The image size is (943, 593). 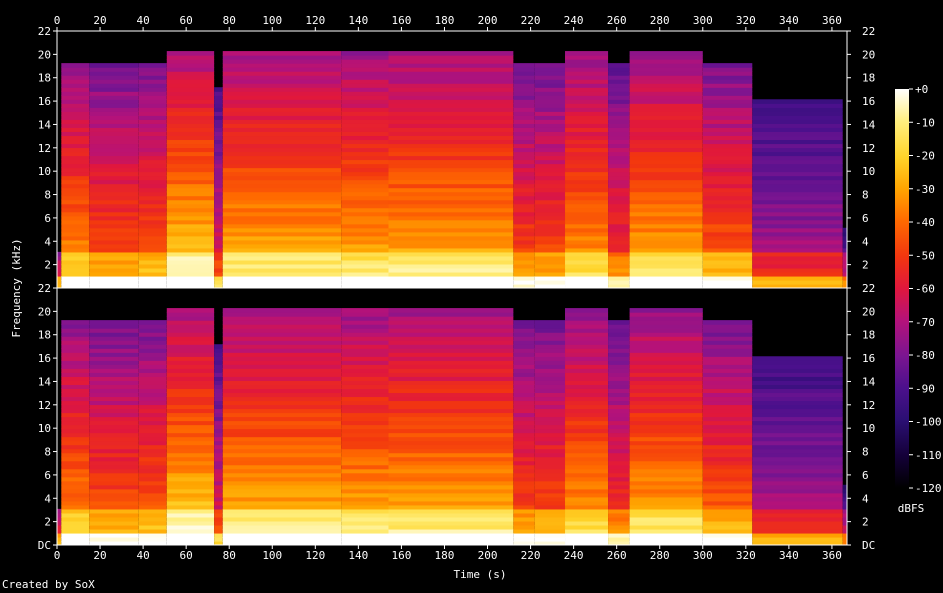 I want to click on y-tick-label-left: 20, so click(x=44, y=311).